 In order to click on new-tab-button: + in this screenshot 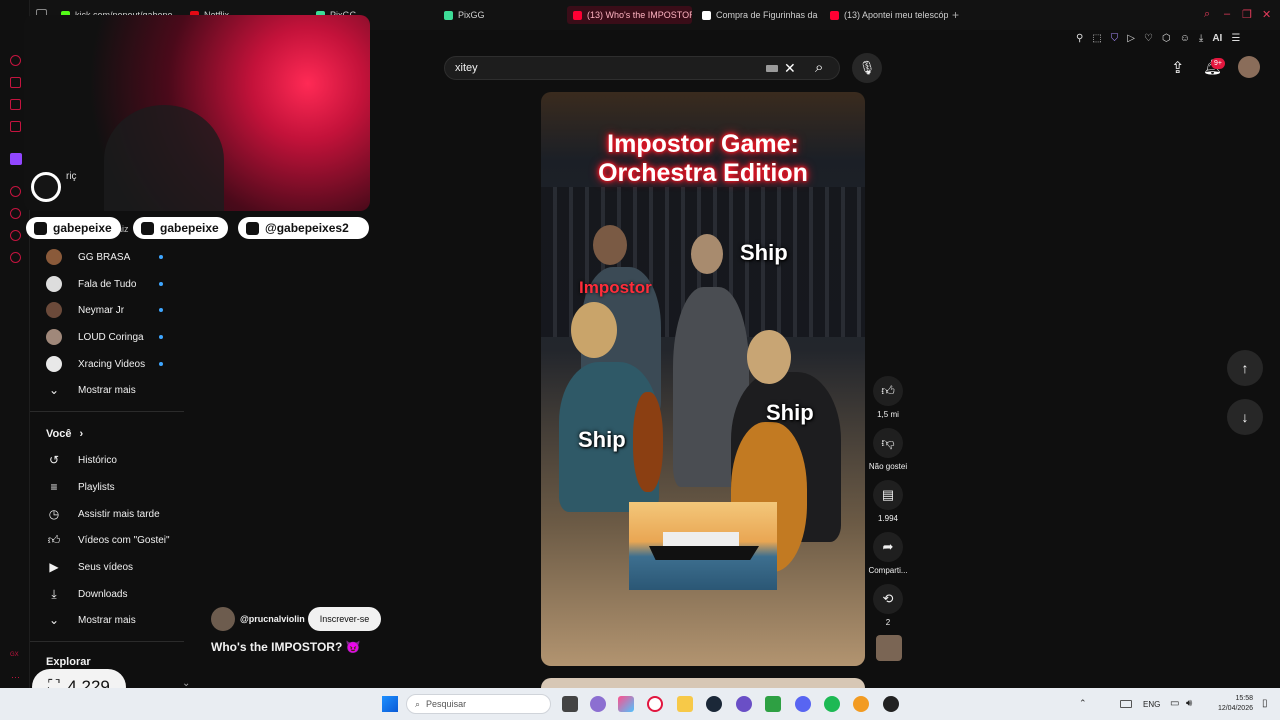, I will do `click(955, 15)`.